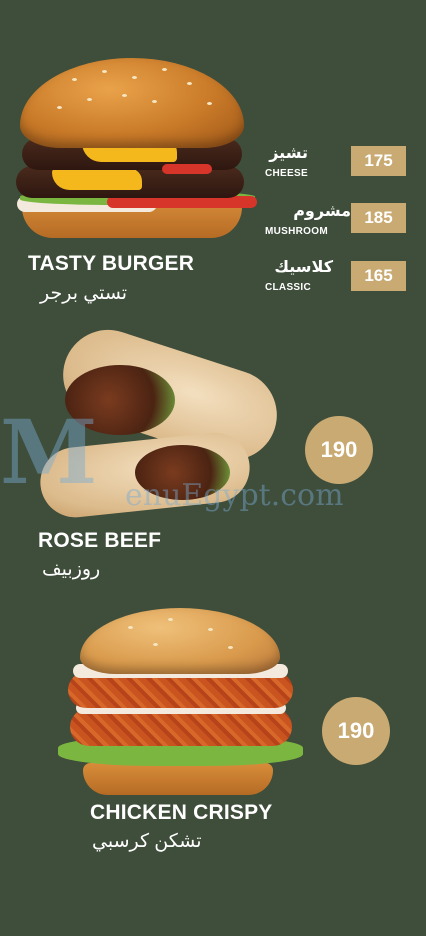 The width and height of the screenshot is (426, 936). Describe the element at coordinates (296, 231) in the screenshot. I see `option-name-en: MUSHROOM` at that location.